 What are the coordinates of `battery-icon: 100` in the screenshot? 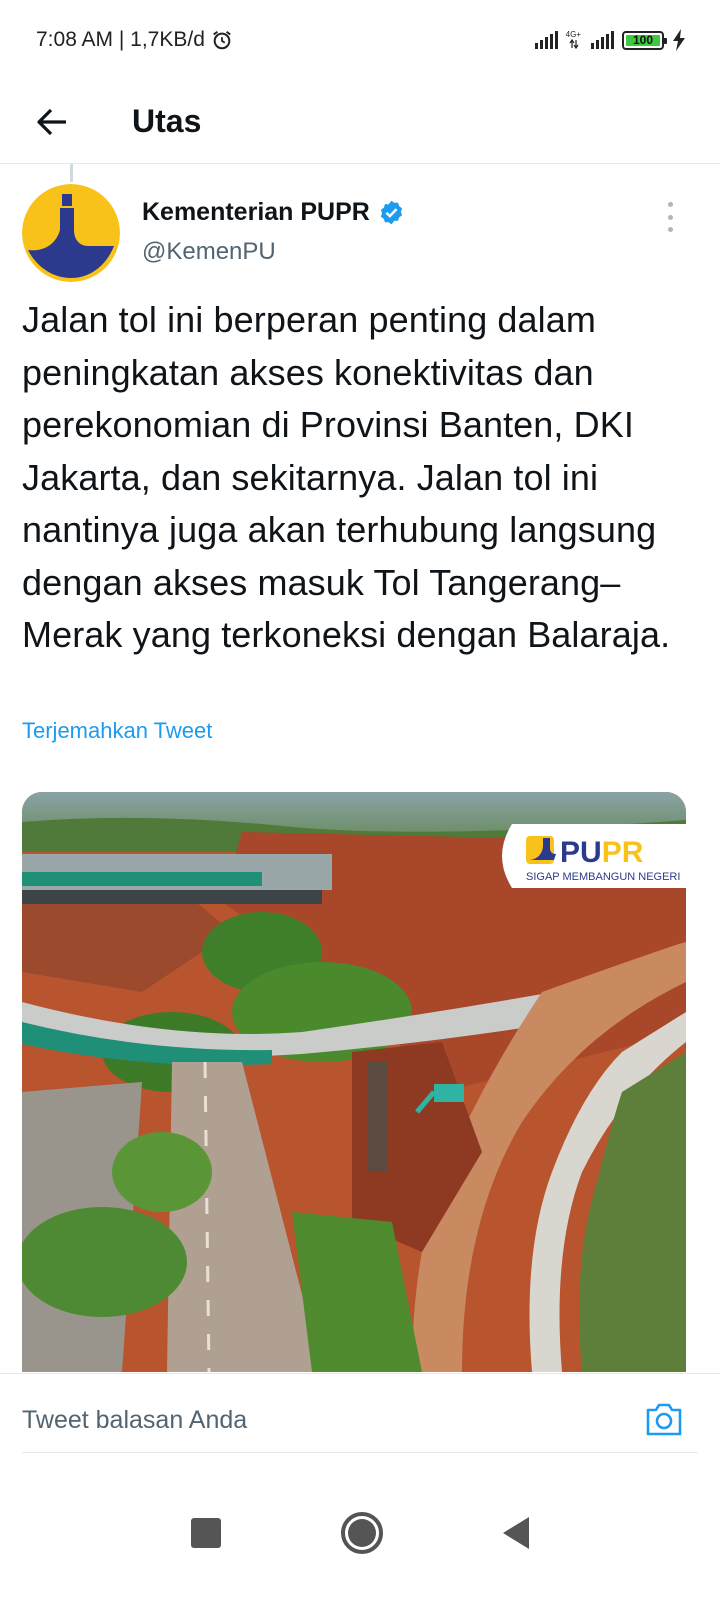 It's located at (644, 40).